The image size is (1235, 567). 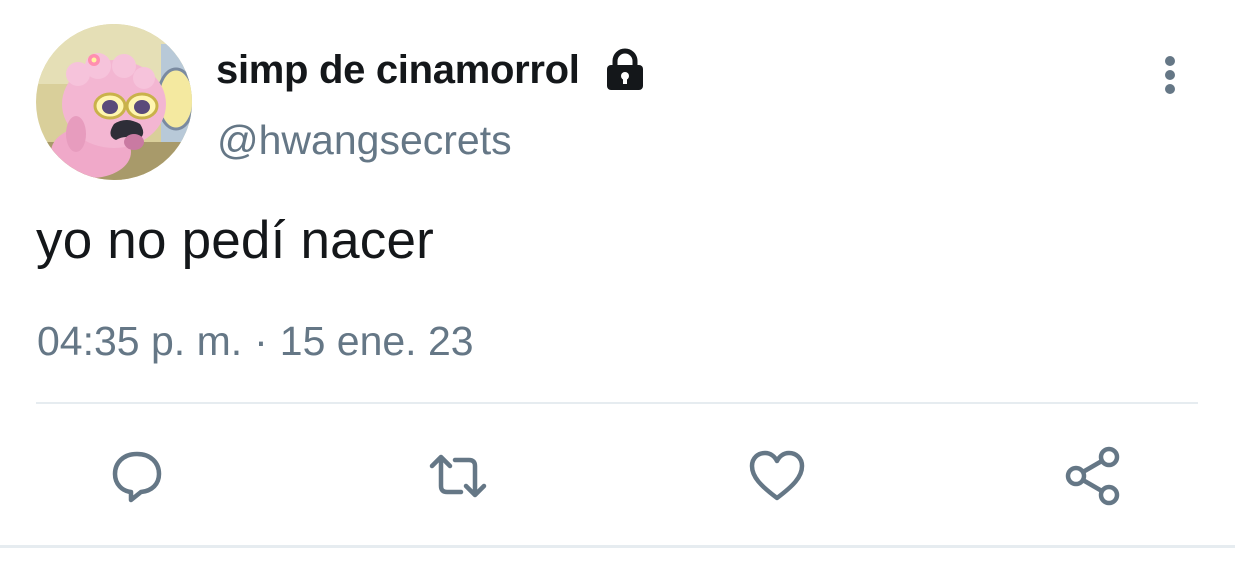 I want to click on like-button, so click(x=777, y=476).